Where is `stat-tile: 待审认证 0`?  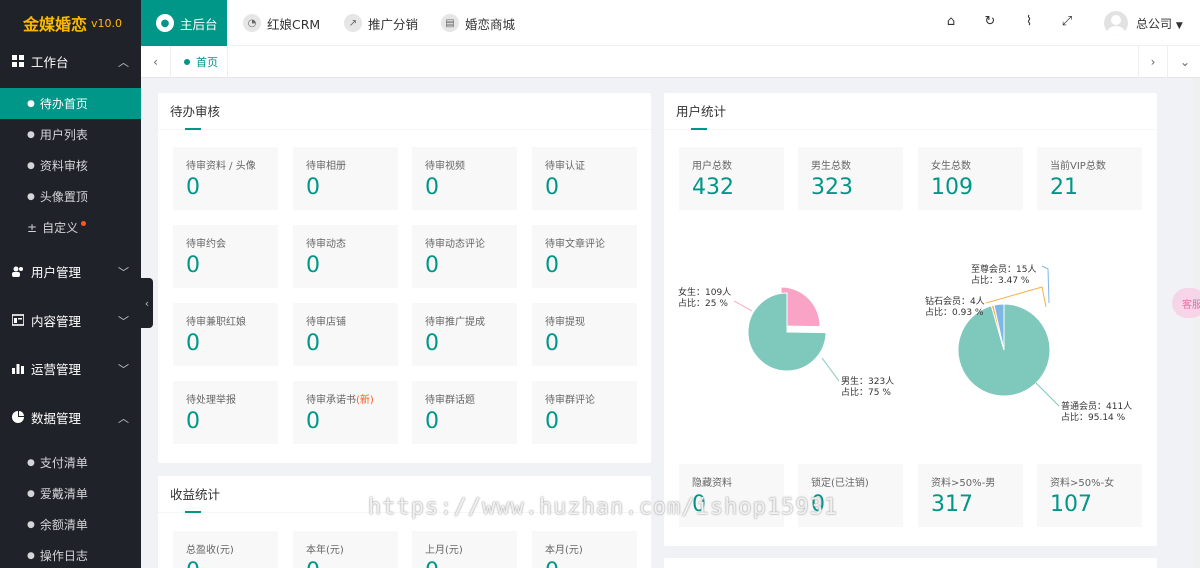
stat-tile: 待审认证 0 is located at coordinates (584, 178).